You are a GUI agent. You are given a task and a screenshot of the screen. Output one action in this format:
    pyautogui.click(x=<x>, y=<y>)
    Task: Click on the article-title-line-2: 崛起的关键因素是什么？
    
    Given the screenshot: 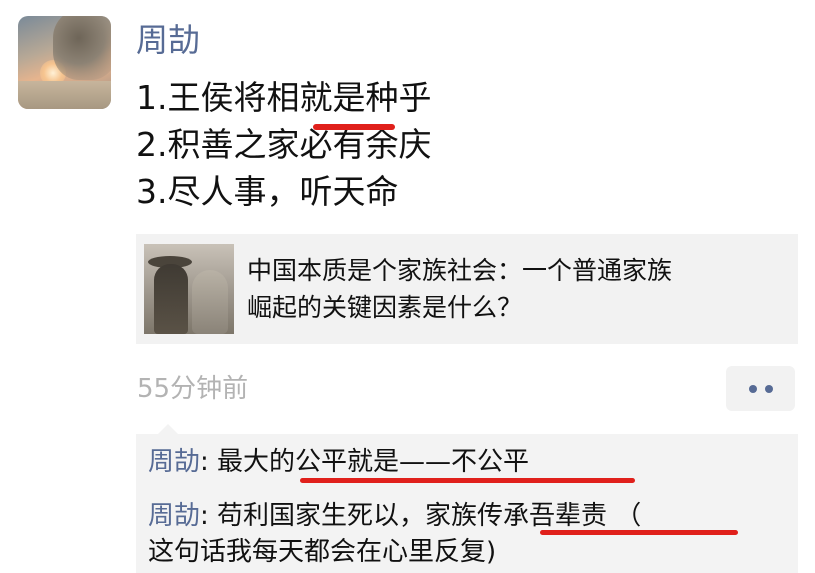 What is the action you would take?
    pyautogui.click(x=385, y=307)
    